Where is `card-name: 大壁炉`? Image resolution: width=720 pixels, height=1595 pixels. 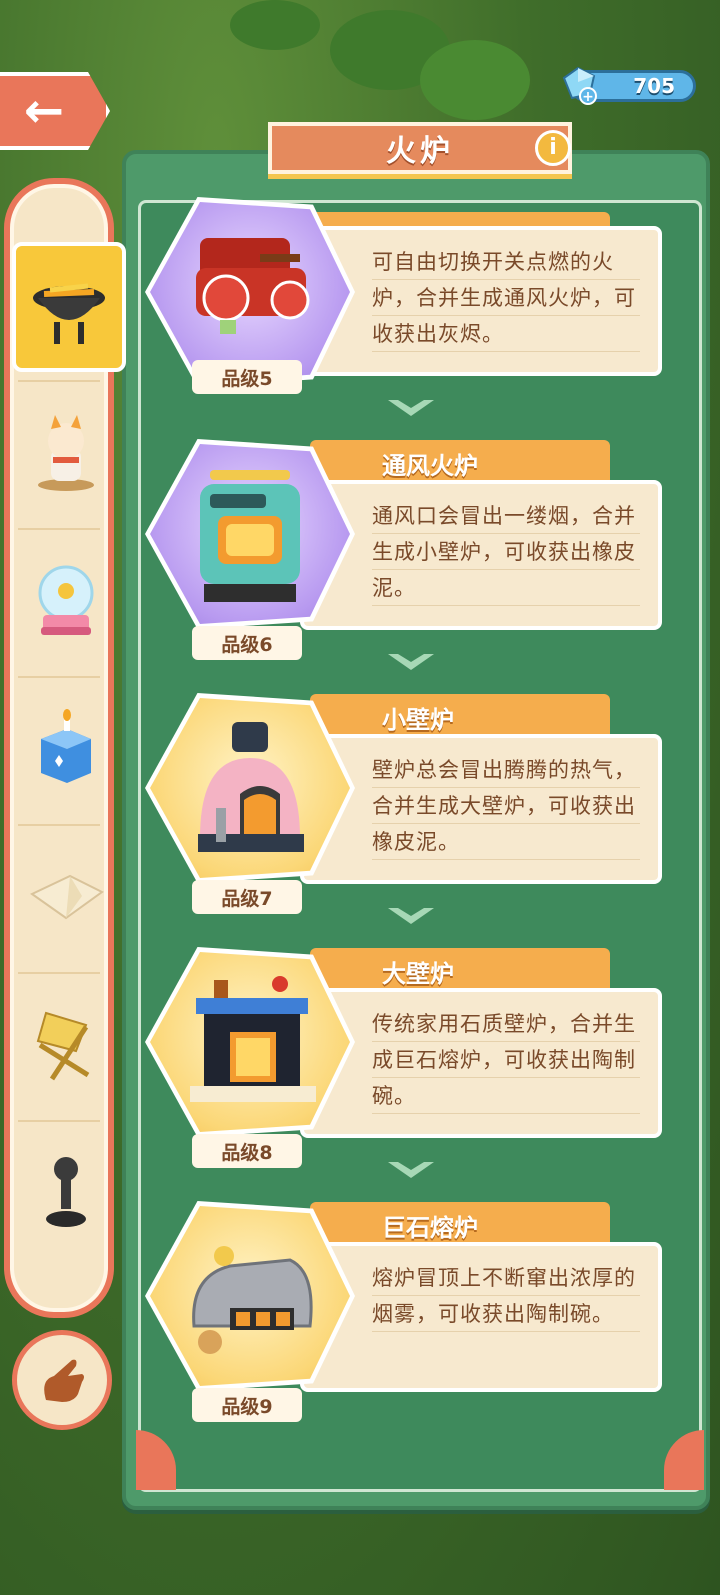
card-name: 大壁炉 is located at coordinates (418, 973).